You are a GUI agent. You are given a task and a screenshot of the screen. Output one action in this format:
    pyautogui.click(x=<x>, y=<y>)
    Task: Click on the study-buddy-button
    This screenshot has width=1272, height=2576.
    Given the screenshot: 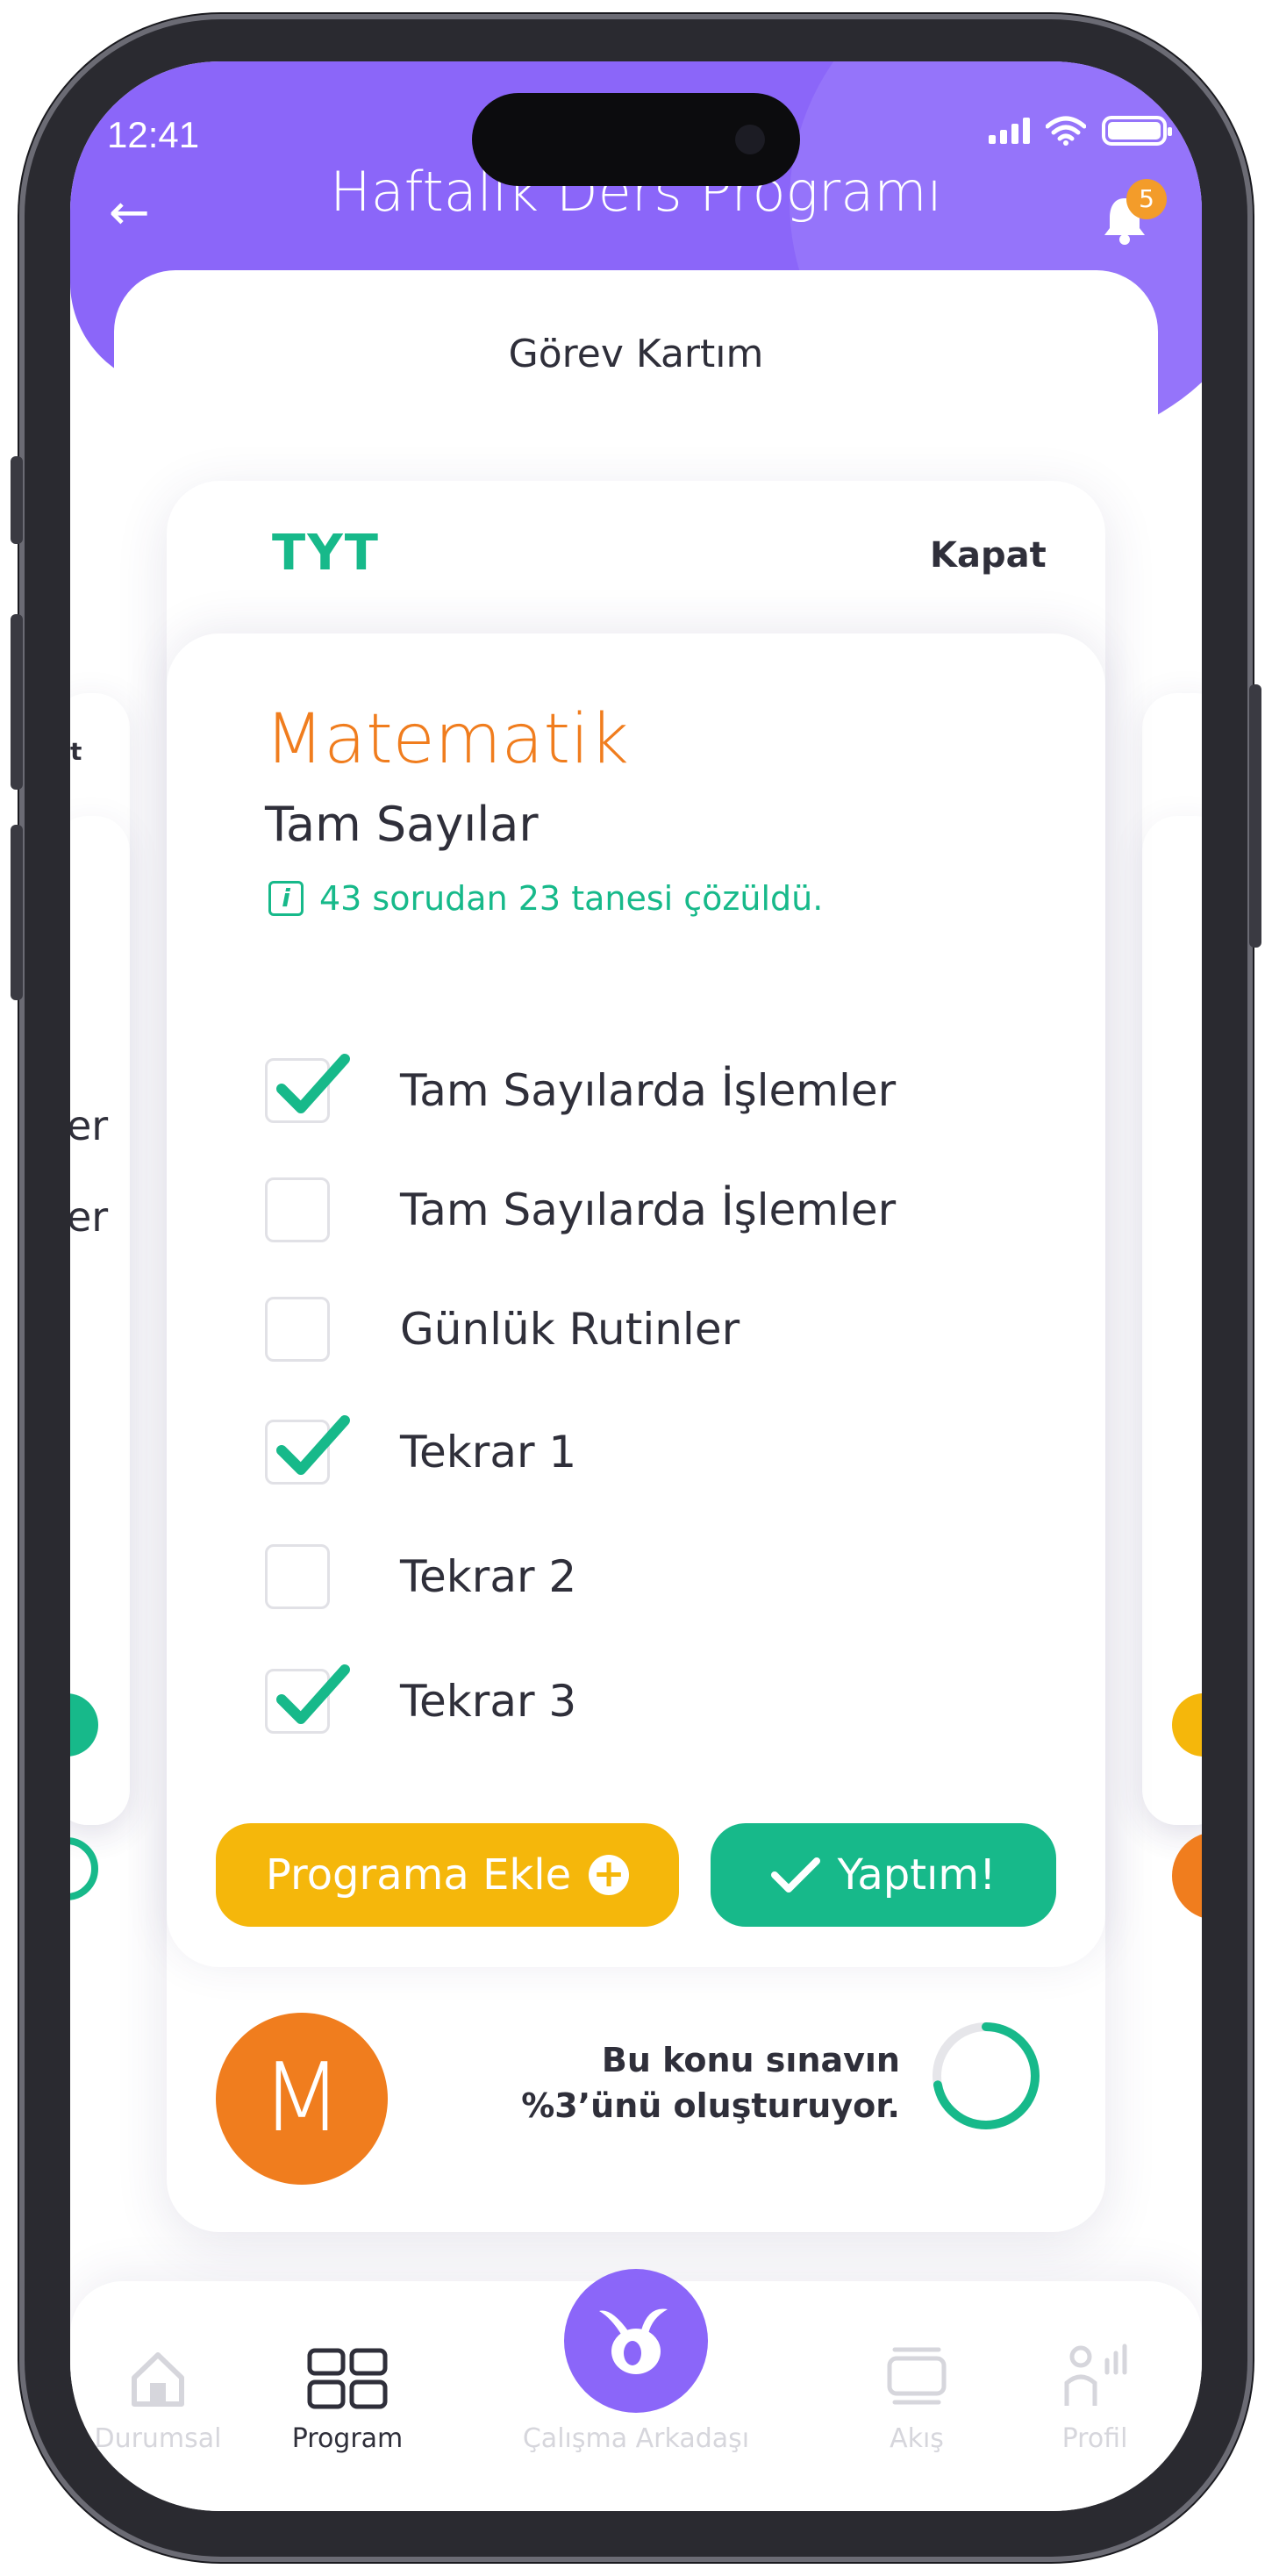 What is the action you would take?
    pyautogui.click(x=636, y=2341)
    